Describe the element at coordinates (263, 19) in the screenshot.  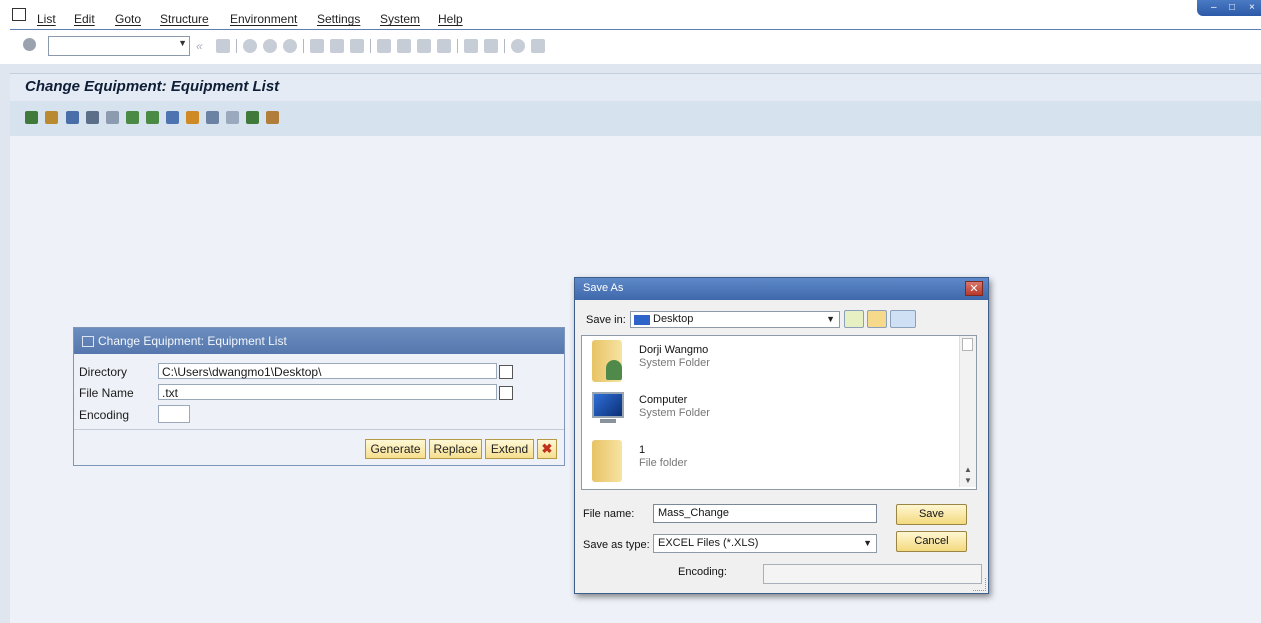
I see `menu-environment: Environment` at that location.